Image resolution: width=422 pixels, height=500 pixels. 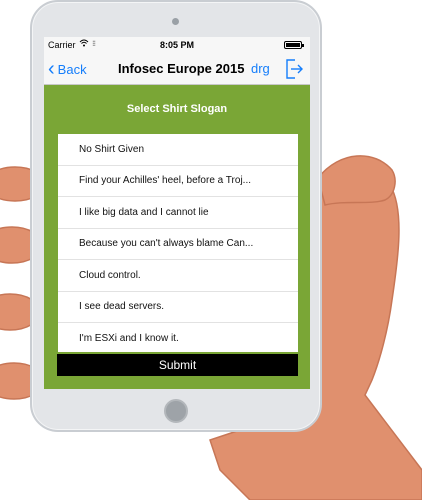 What do you see at coordinates (181, 68) in the screenshot?
I see `page-title: Infosec Europe 2015` at bounding box center [181, 68].